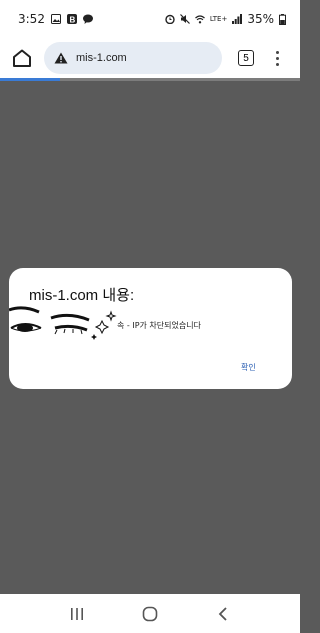 The height and width of the screenshot is (633, 320). Describe the element at coordinates (133, 58) in the screenshot. I see `address-bar: mis-1.com` at that location.